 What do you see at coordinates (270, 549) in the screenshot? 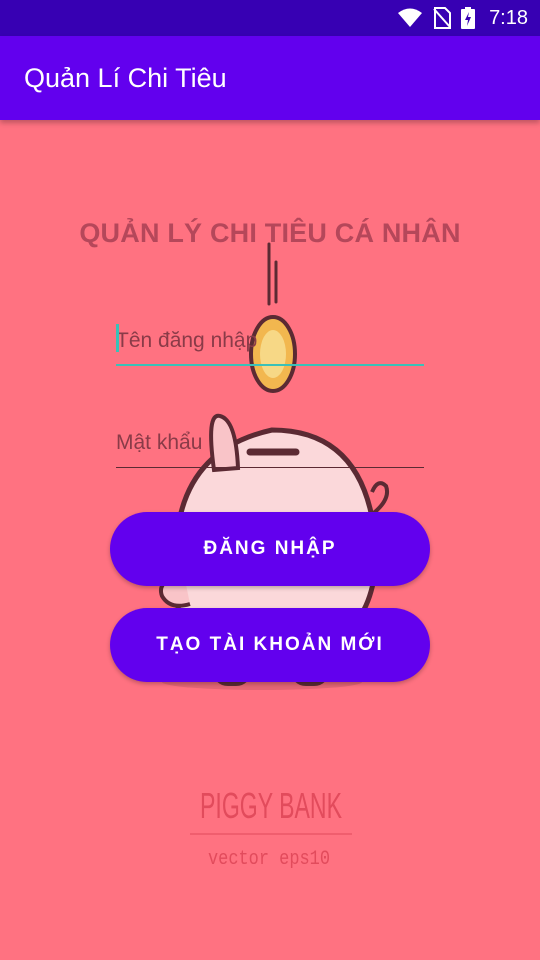
I see `login-button: ĐĂNG NHẬP` at bounding box center [270, 549].